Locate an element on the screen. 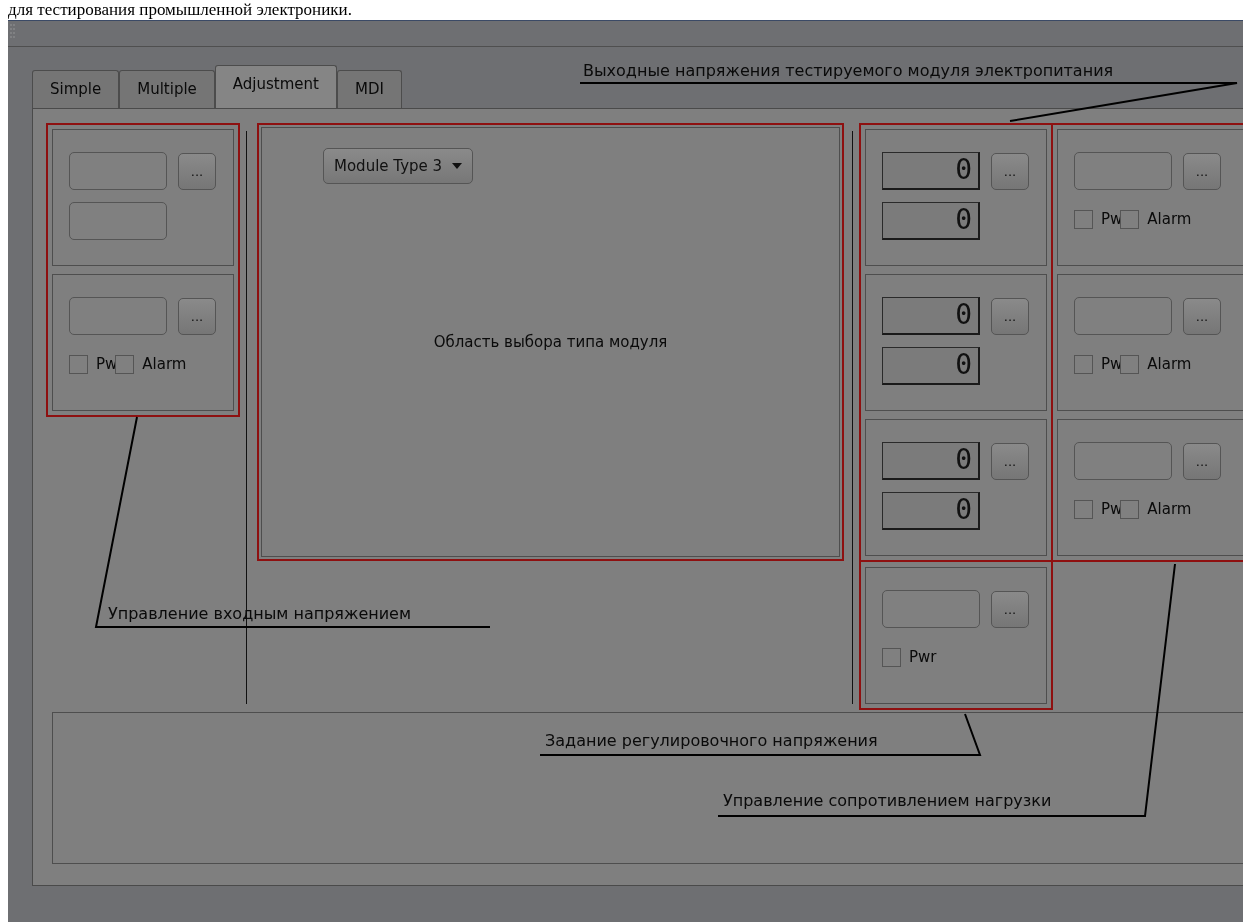 This screenshot has height=922, width=1243. document-text: для тестирования промышленной электроники. is located at coordinates (180, 10).